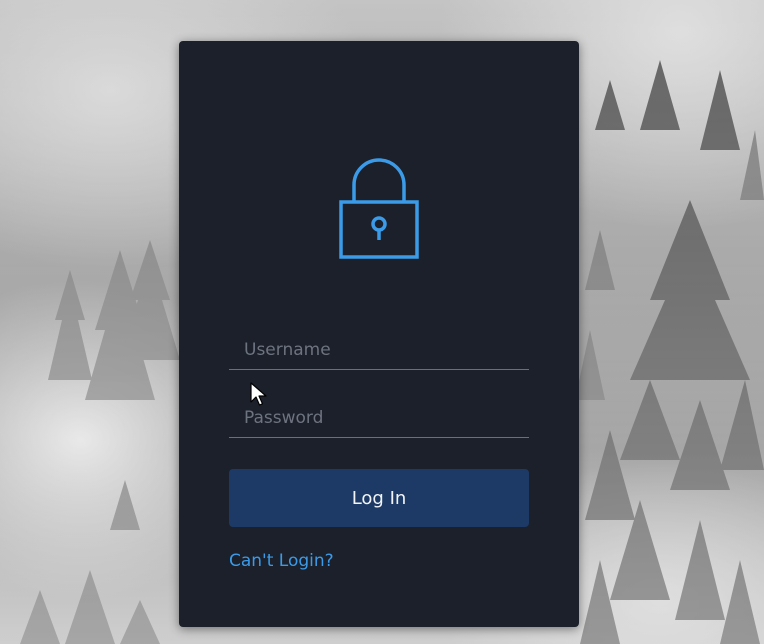  I want to click on password-input, so click(379, 418).